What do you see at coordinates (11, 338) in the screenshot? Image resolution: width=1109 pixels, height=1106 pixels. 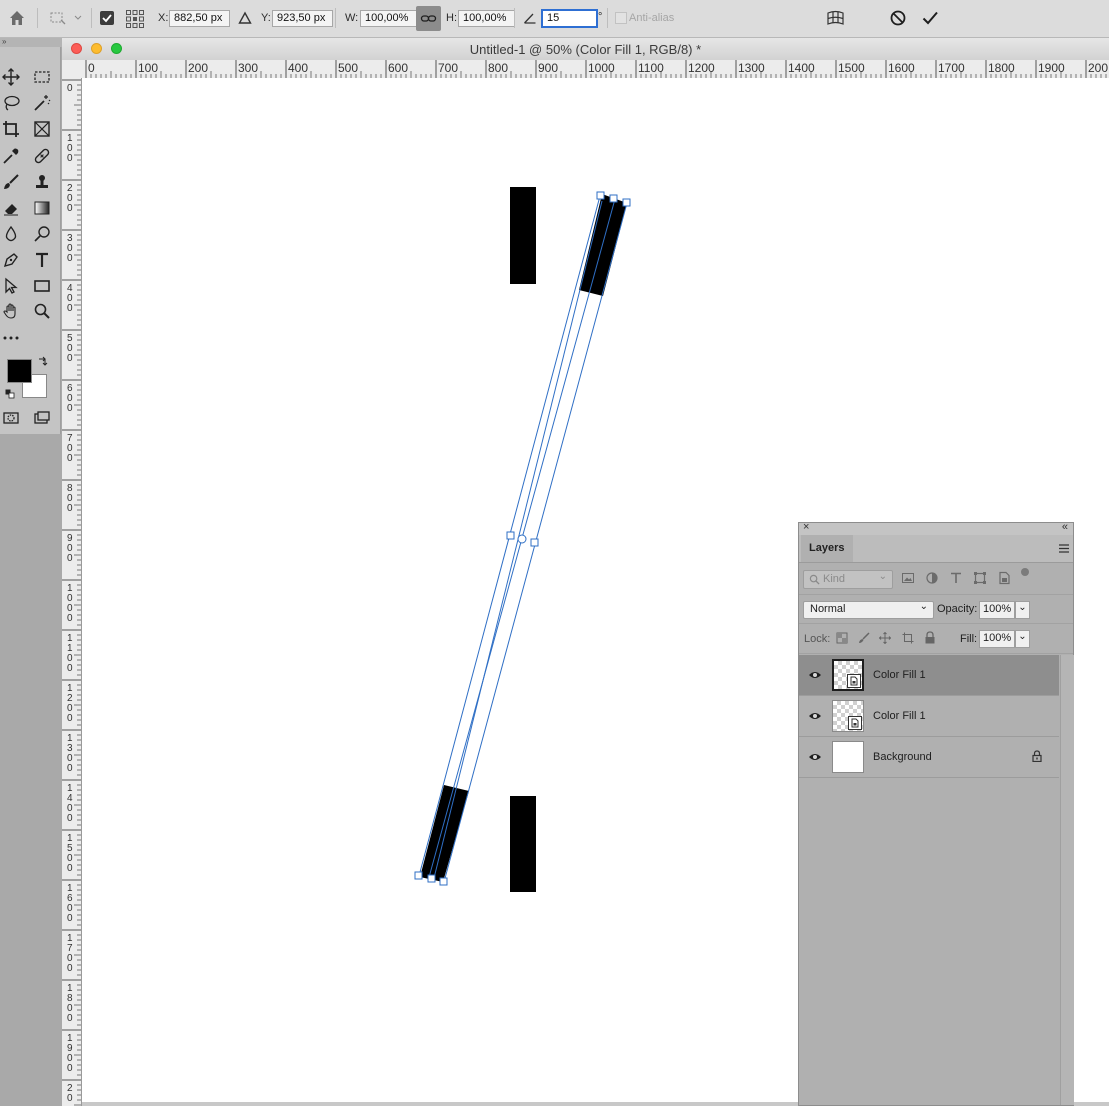 I see `more-tools-icon` at bounding box center [11, 338].